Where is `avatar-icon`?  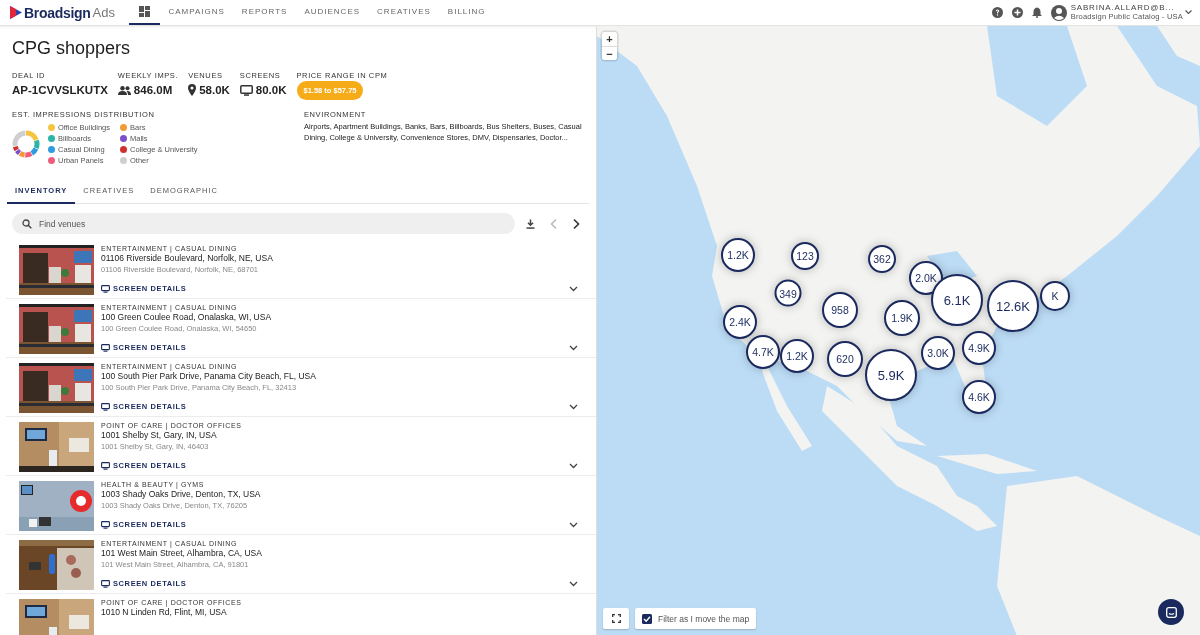 avatar-icon is located at coordinates (1058, 12).